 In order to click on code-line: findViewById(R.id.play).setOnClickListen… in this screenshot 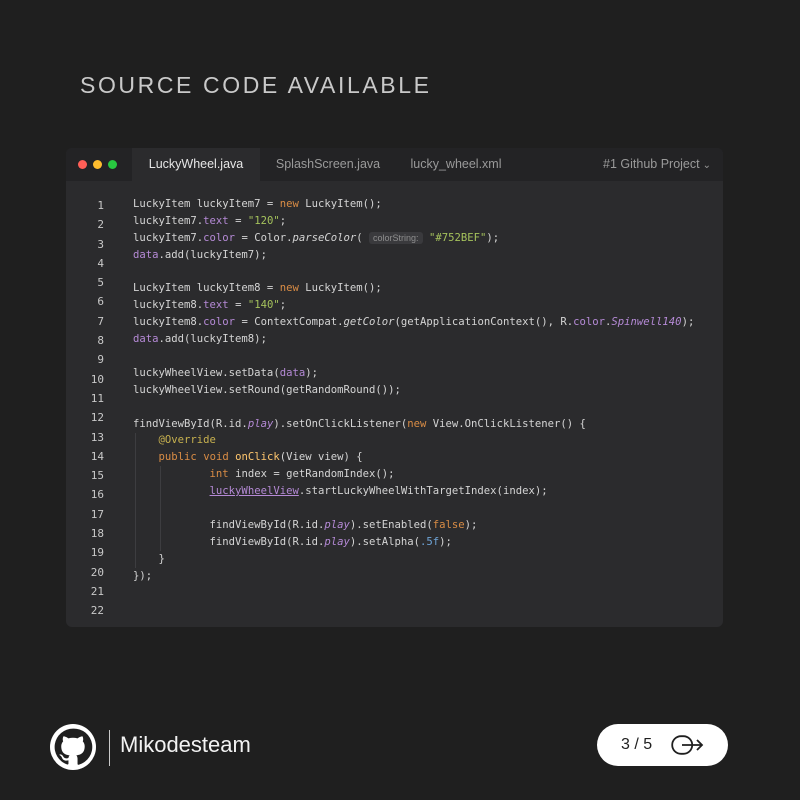, I will do `click(359, 423)`.